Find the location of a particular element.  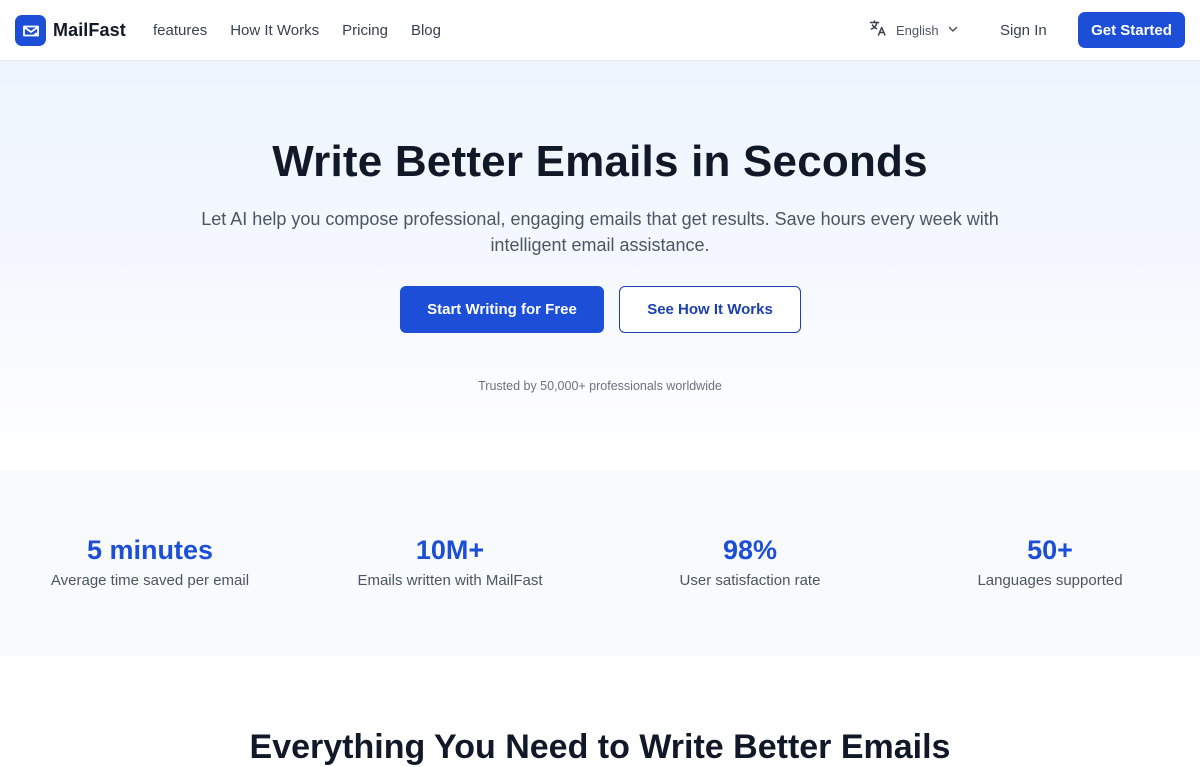

stat-item: 98% User satisfaction rate is located at coordinates (750, 563).